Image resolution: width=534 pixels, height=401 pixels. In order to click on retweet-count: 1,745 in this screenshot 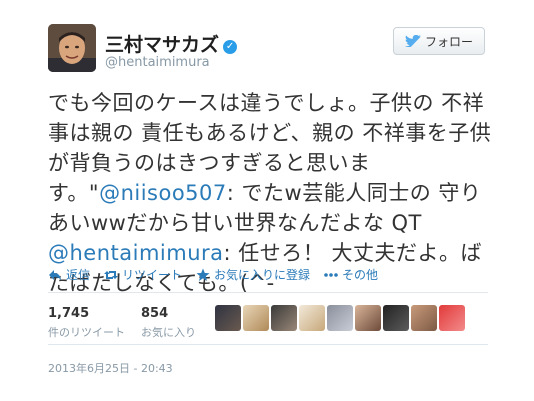, I will do `click(69, 313)`.